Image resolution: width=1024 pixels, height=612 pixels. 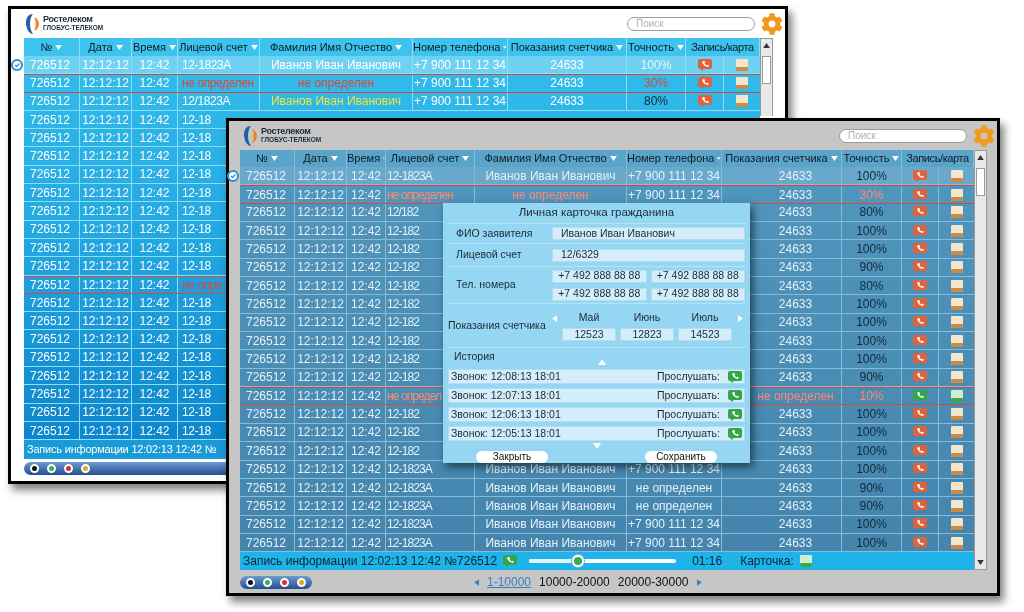 What do you see at coordinates (653, 582) in the screenshot?
I see `page-link: 20000-30000` at bounding box center [653, 582].